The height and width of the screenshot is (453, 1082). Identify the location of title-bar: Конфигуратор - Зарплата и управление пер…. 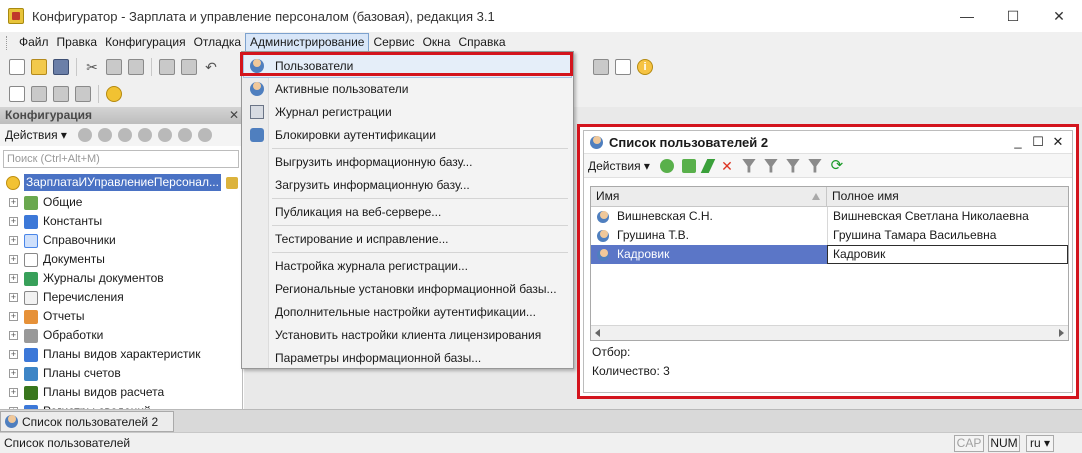
(541, 16).